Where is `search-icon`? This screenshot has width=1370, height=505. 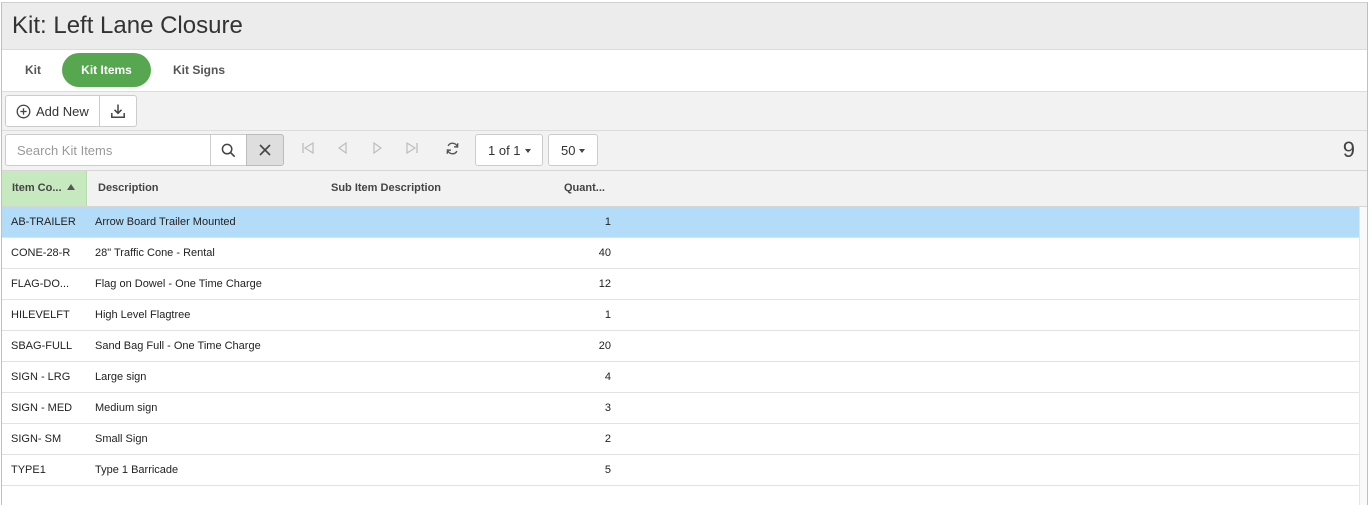 search-icon is located at coordinates (228, 150).